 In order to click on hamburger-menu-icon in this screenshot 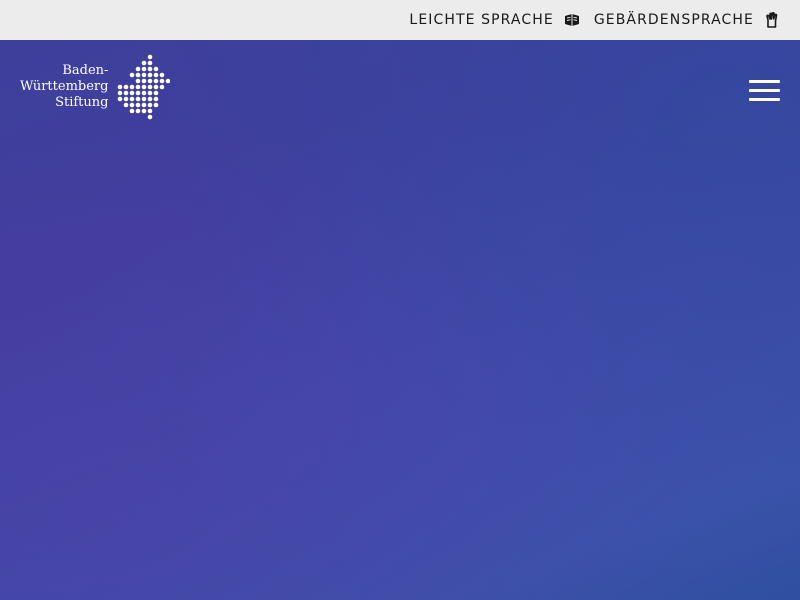, I will do `click(765, 91)`.